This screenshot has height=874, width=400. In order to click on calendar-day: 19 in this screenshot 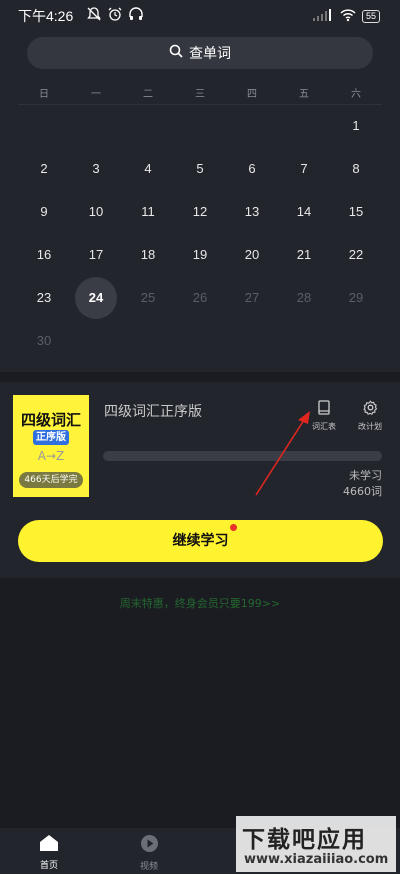, I will do `click(200, 255)`.